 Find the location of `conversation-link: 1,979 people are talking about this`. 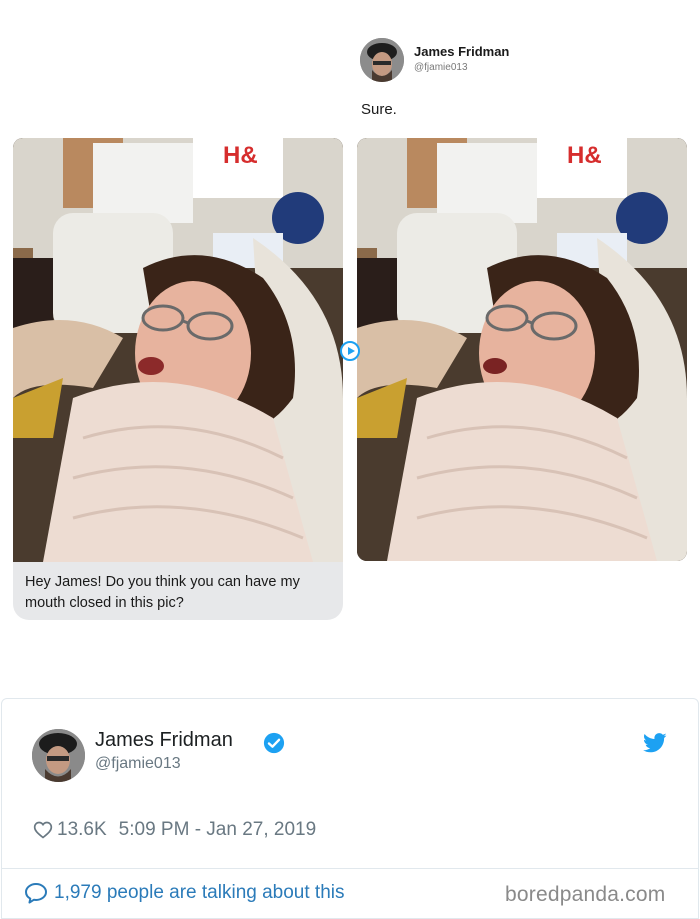

conversation-link: 1,979 people are talking about this is located at coordinates (184, 893).